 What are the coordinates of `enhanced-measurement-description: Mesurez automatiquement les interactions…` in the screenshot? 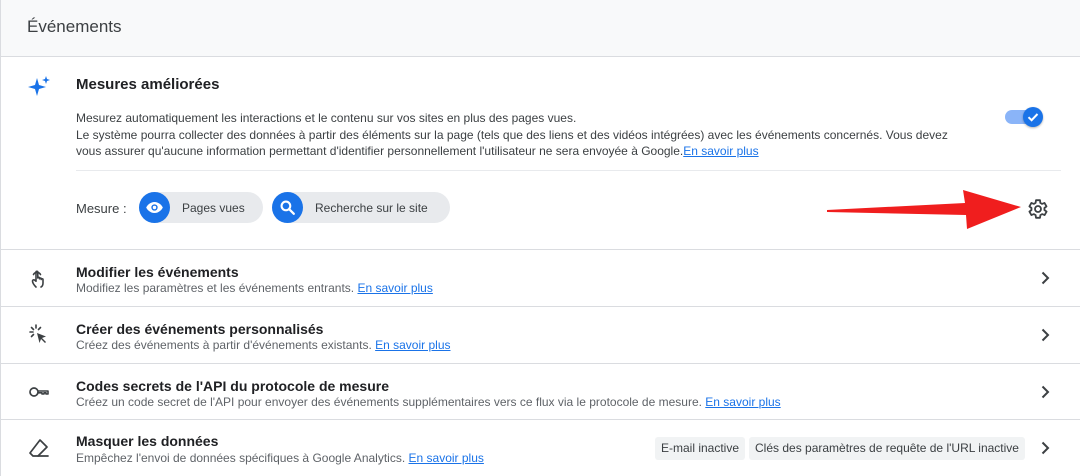 It's located at (536, 135).